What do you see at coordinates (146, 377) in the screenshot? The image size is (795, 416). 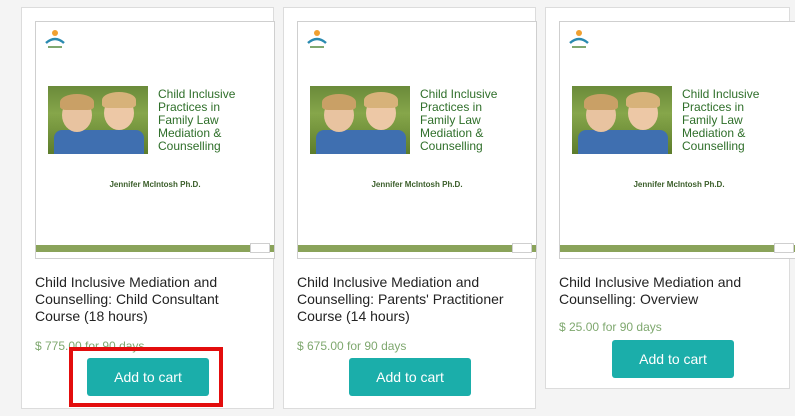 I see `highlight-box` at bounding box center [146, 377].